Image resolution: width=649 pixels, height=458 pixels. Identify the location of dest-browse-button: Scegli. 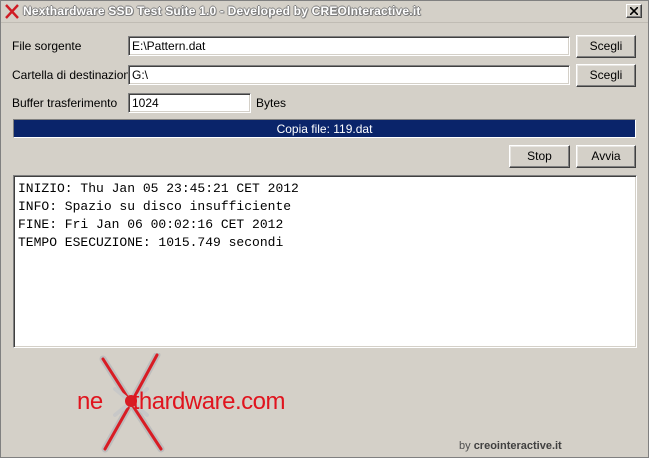
(606, 75).